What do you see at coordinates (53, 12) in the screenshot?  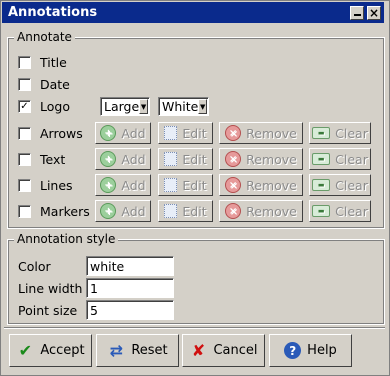 I see `window-title: Annotations` at bounding box center [53, 12].